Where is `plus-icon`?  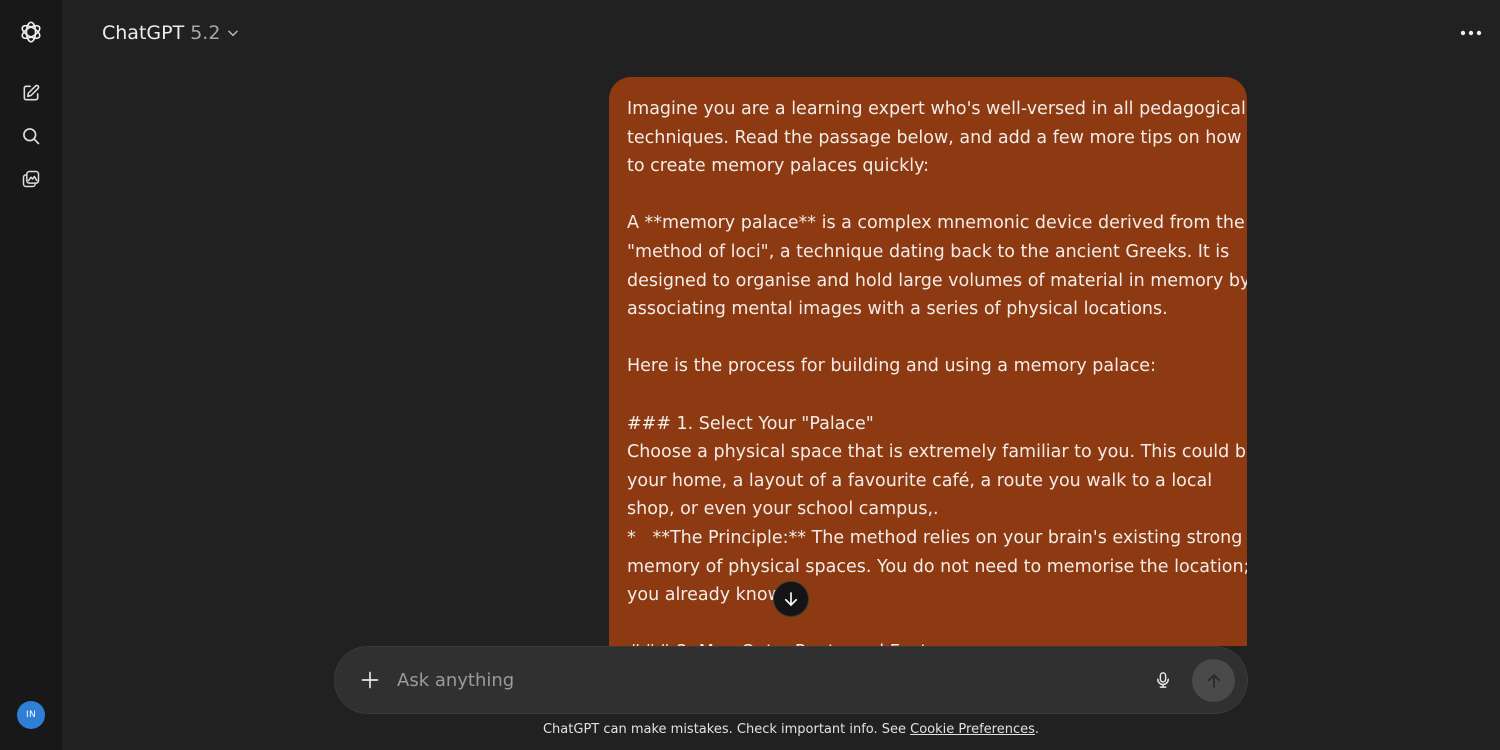
plus-icon is located at coordinates (370, 680).